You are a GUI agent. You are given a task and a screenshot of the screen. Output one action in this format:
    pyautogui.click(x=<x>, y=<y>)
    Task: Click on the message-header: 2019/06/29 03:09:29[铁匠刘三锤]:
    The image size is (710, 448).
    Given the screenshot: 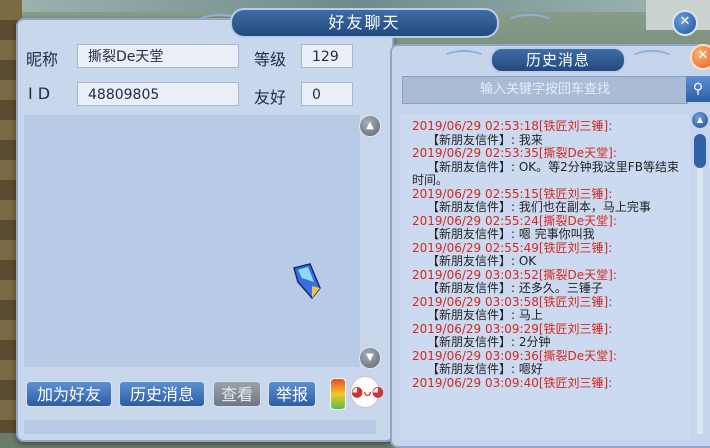 What is the action you would take?
    pyautogui.click(x=512, y=328)
    